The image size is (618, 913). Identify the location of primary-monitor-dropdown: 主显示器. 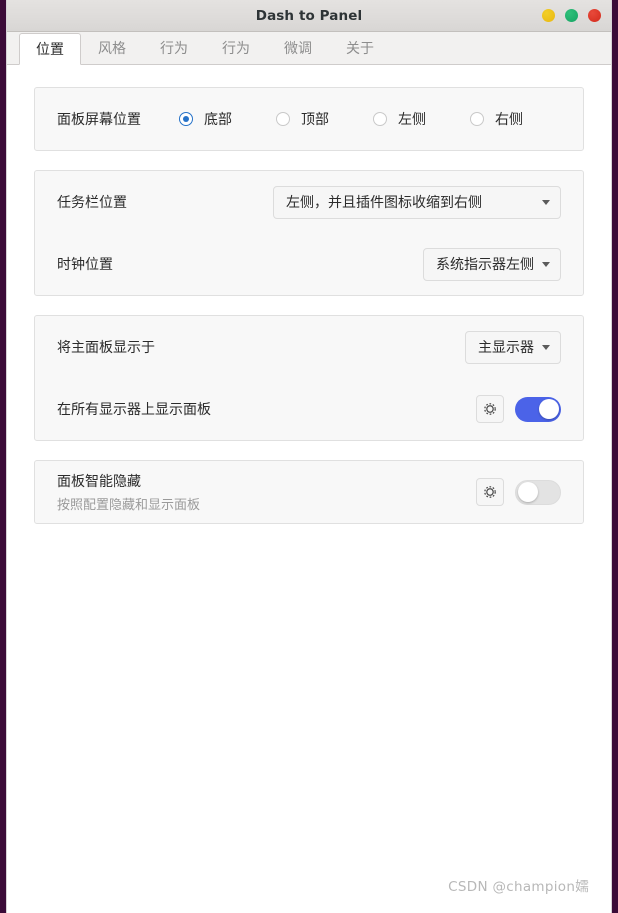
(513, 347).